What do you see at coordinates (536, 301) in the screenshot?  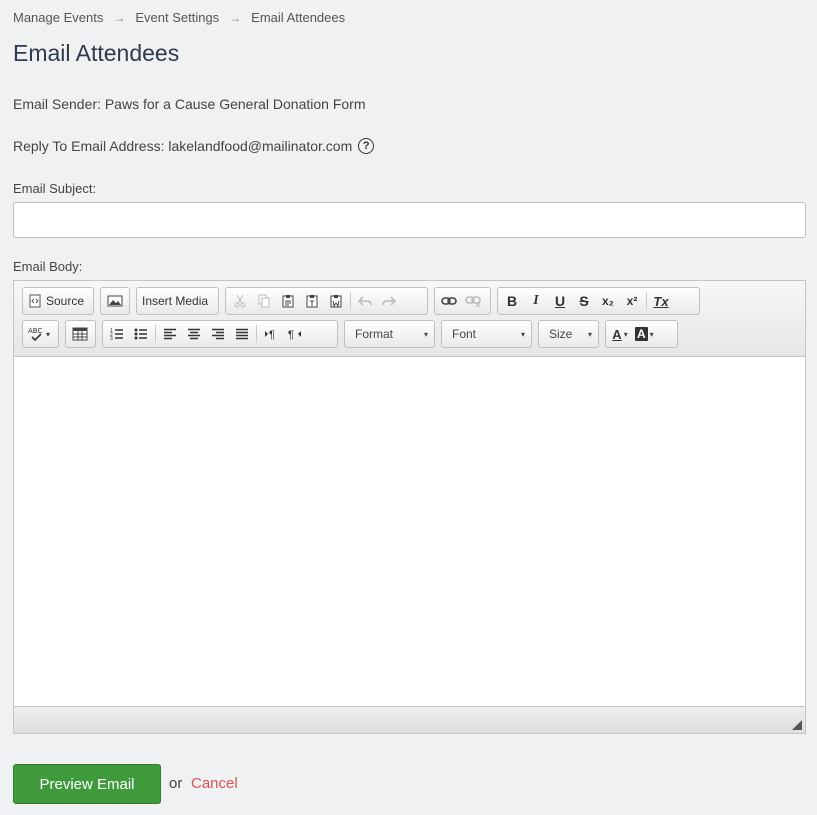 I see `italic-button: I` at bounding box center [536, 301].